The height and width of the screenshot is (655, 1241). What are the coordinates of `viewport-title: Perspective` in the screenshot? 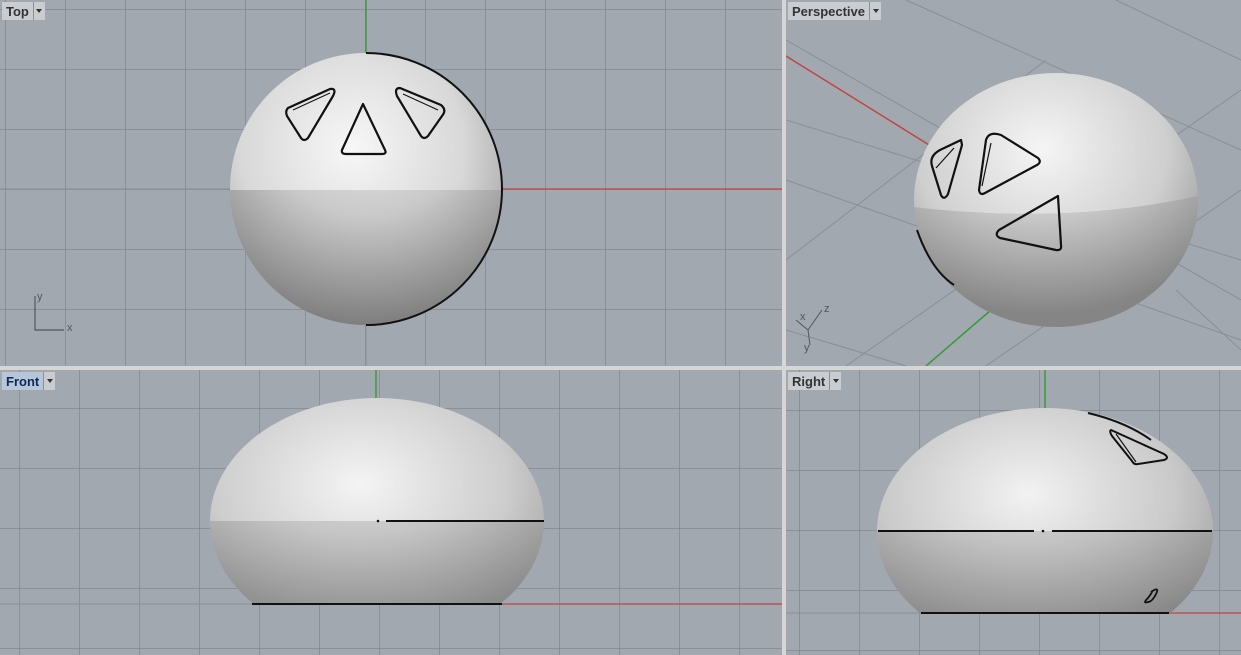 It's located at (829, 11).